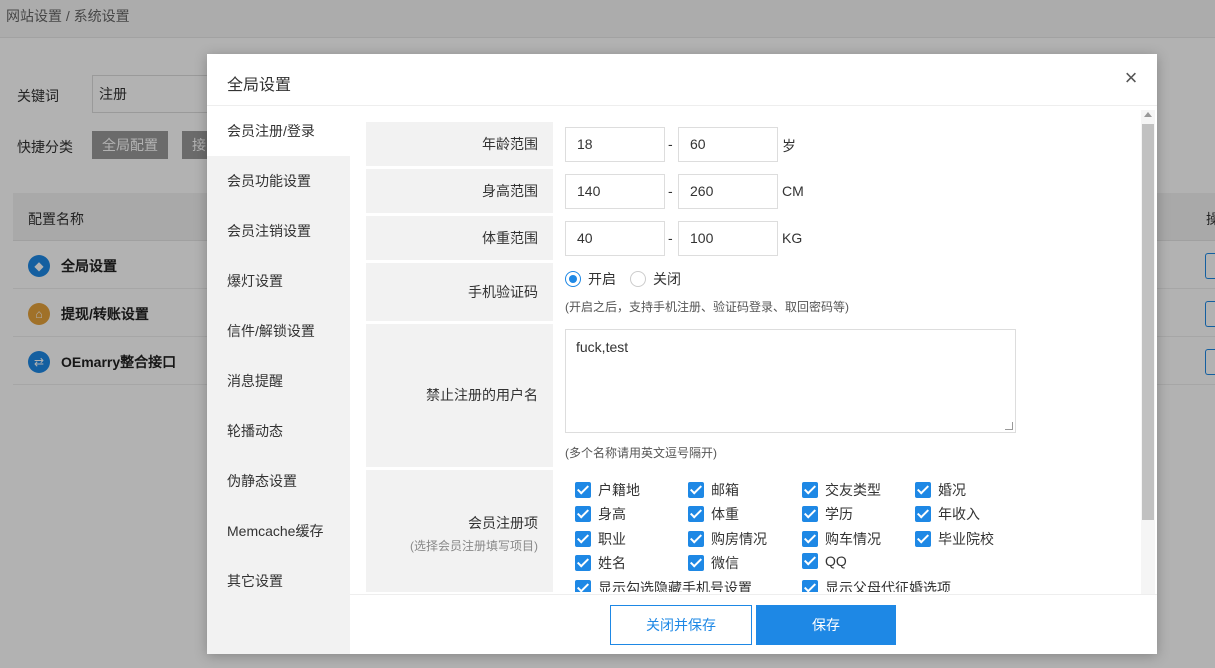 Image resolution: width=1215 pixels, height=668 pixels. What do you see at coordinates (728, 144) in the screenshot?
I see `age-max-input: 60` at bounding box center [728, 144].